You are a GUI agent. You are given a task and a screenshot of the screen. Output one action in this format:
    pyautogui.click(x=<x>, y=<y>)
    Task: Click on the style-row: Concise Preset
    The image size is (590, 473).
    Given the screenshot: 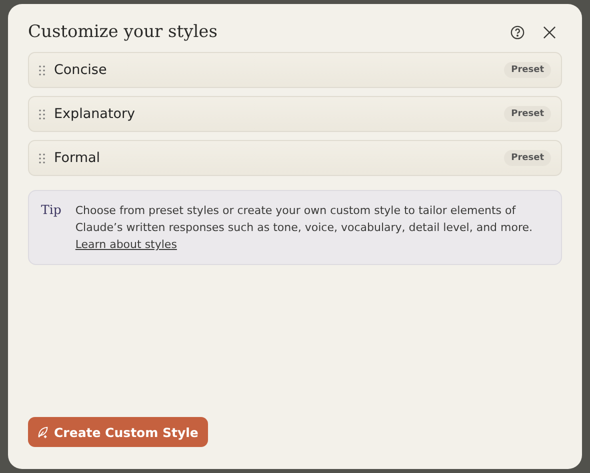 What is the action you would take?
    pyautogui.click(x=295, y=70)
    